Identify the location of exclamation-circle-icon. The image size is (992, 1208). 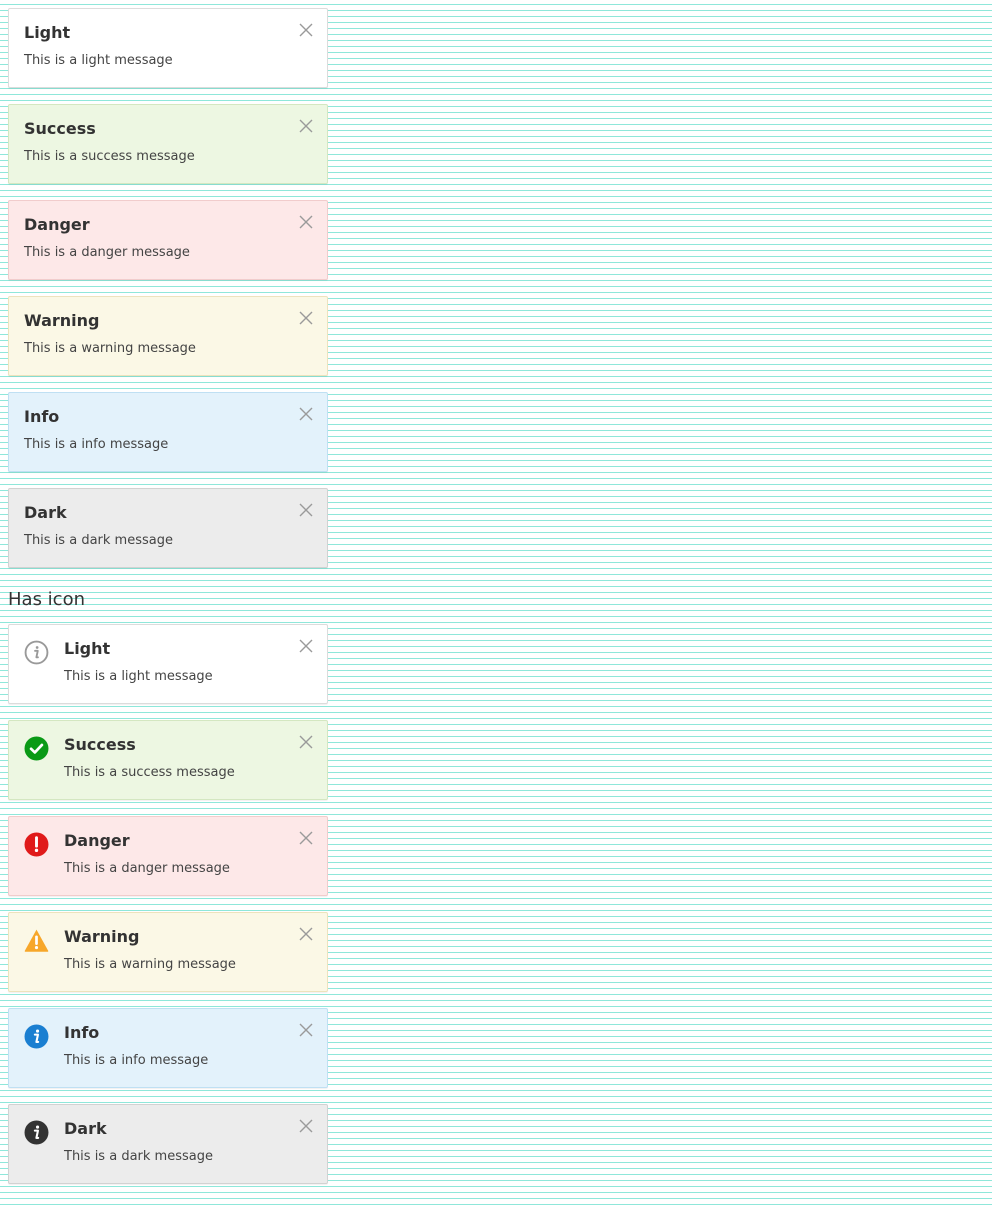
(36, 844).